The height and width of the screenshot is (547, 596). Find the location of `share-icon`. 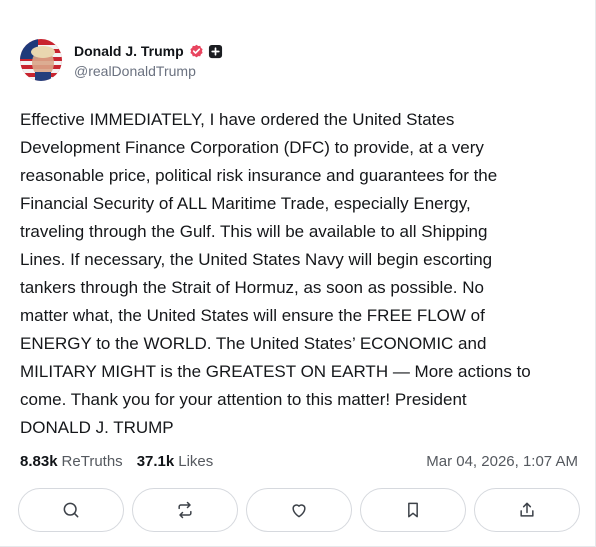

share-icon is located at coordinates (527, 509).